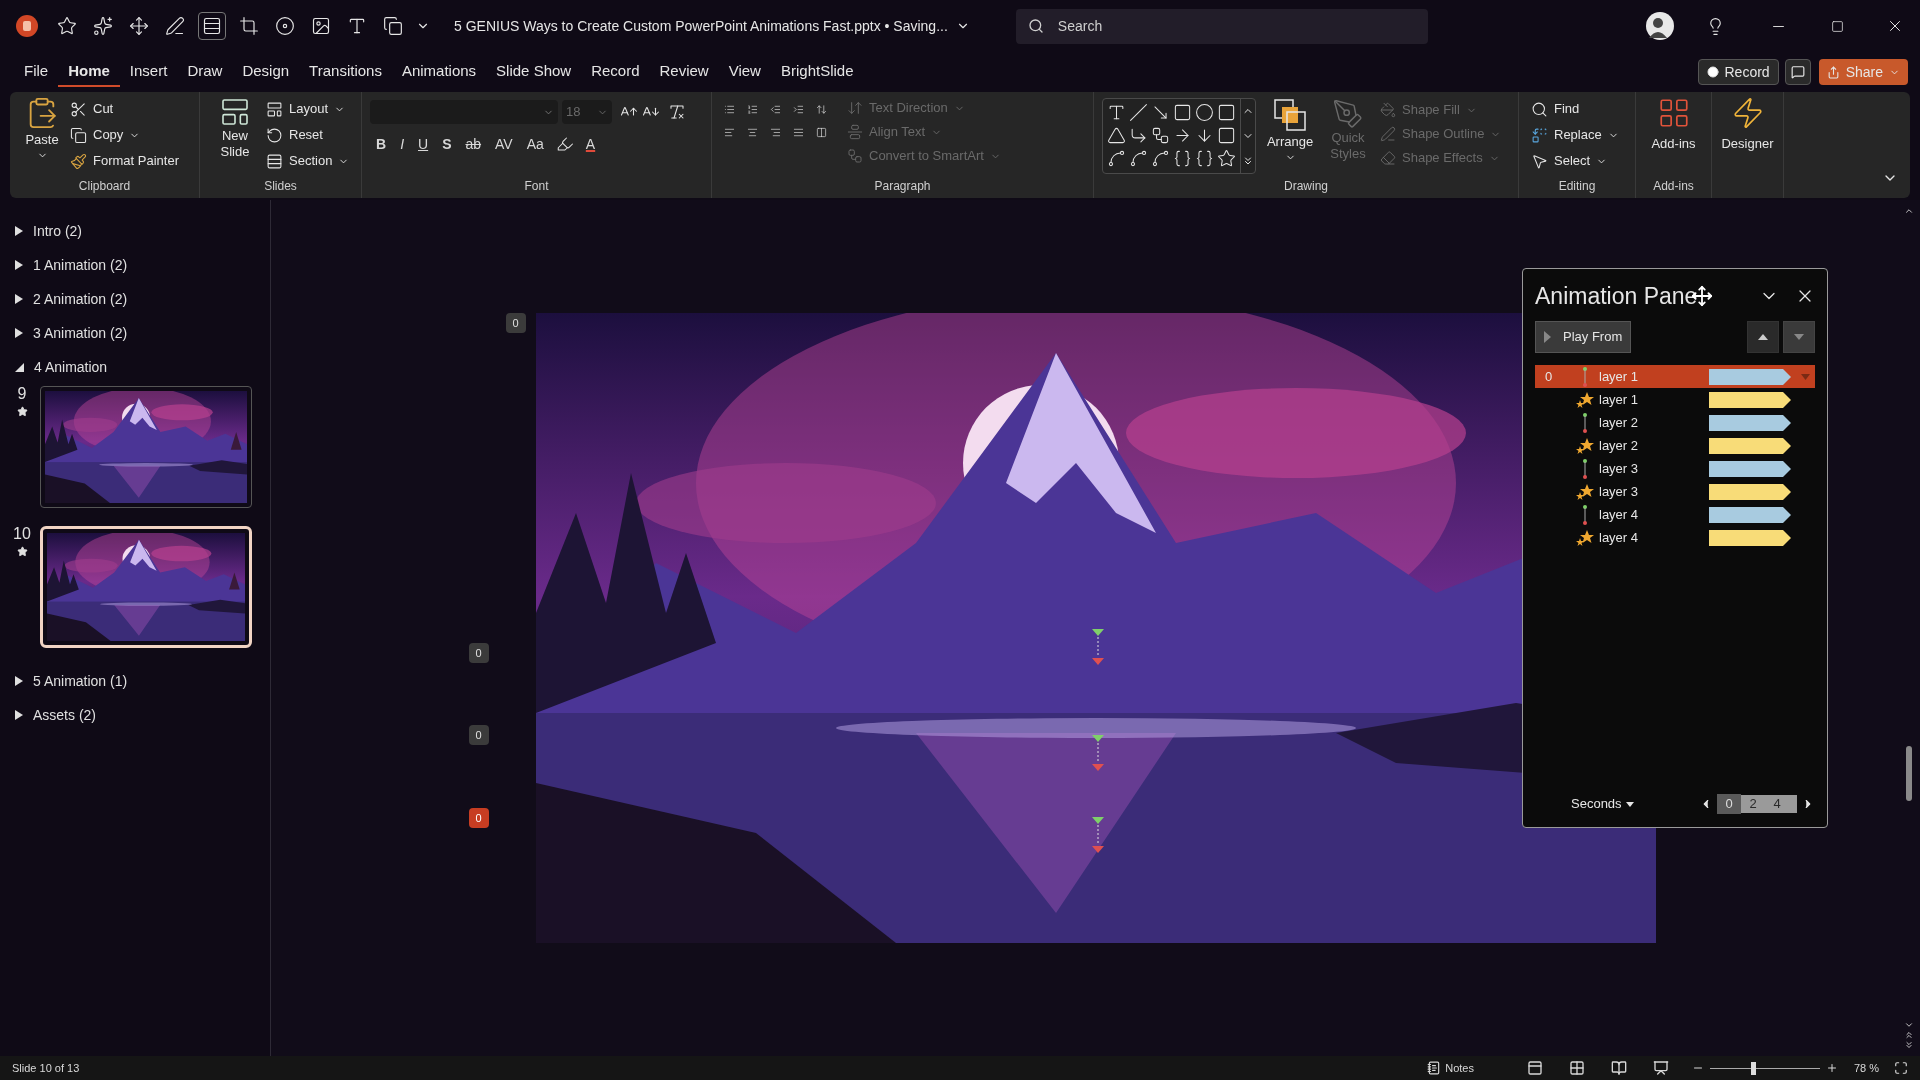 This screenshot has height=1080, width=1920. What do you see at coordinates (1863, 72) in the screenshot?
I see `share-button: Share` at bounding box center [1863, 72].